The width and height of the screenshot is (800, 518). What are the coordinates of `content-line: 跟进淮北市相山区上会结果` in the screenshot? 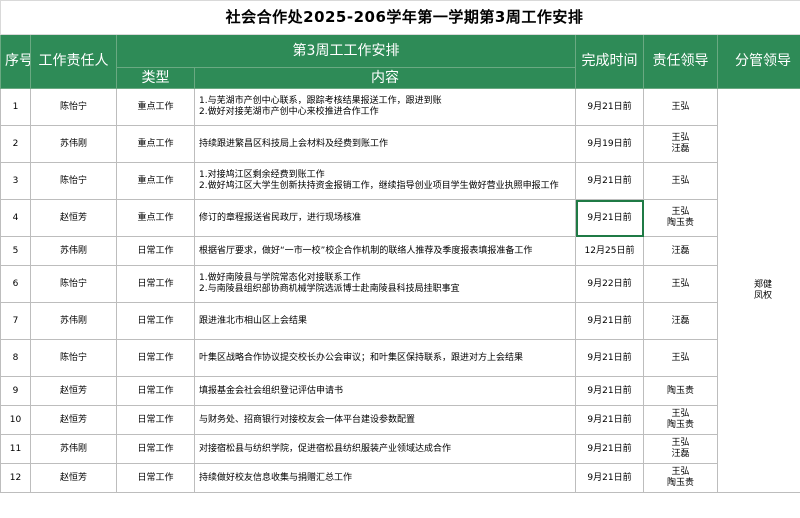 It's located at (253, 320).